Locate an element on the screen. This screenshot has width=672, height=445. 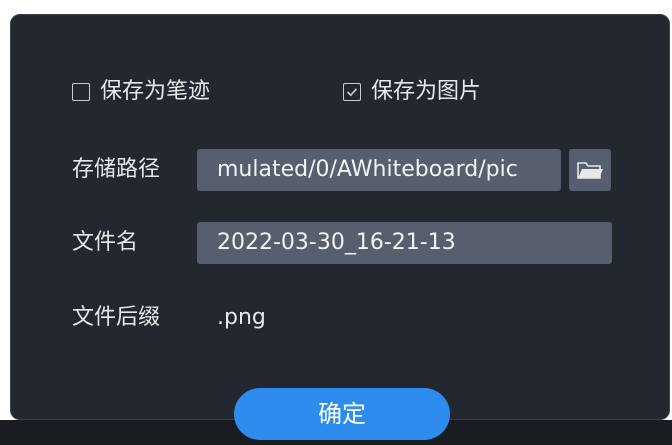
storage-path-field: mulated/0/AWhiteboard/pic is located at coordinates (379, 170).